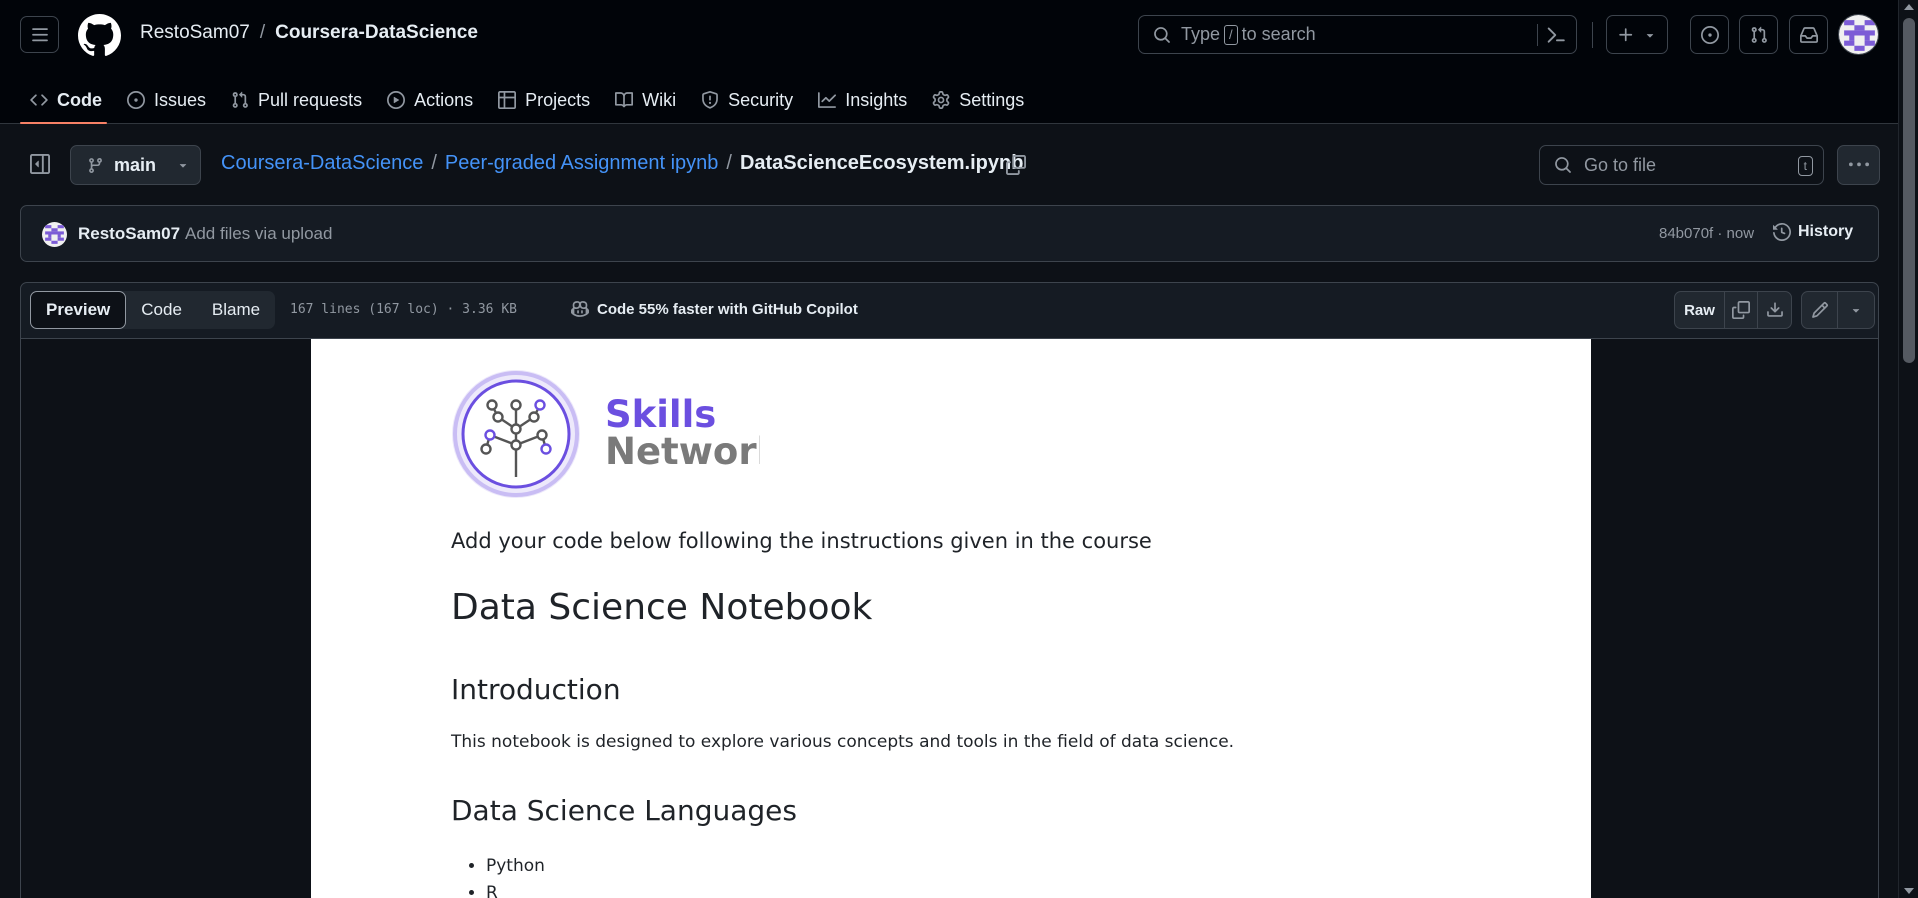  What do you see at coordinates (624, 810) in the screenshot?
I see `languages-heading: Data Science Languages` at bounding box center [624, 810].